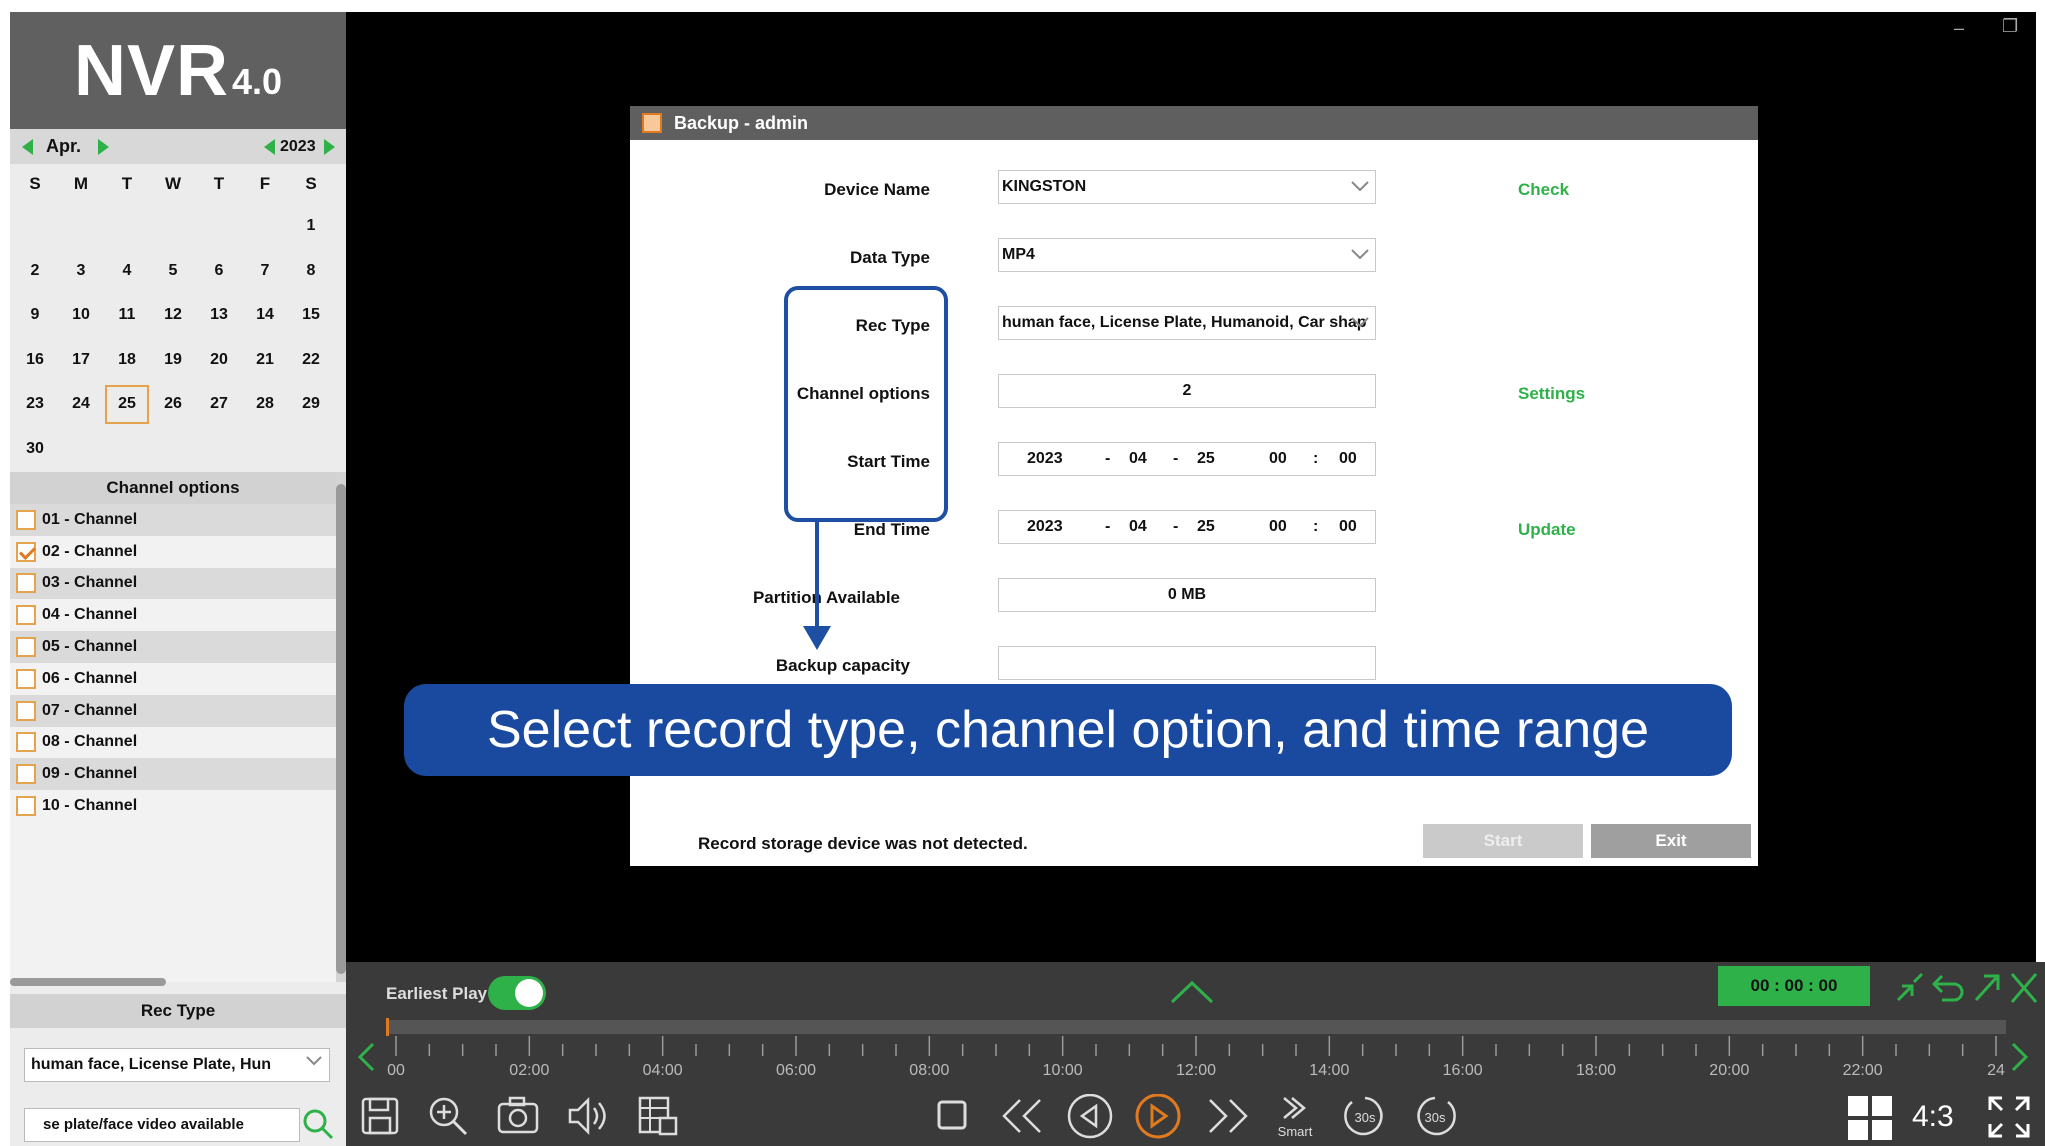 This screenshot has width=2045, height=1146. I want to click on calendar-day: 30, so click(35, 449).